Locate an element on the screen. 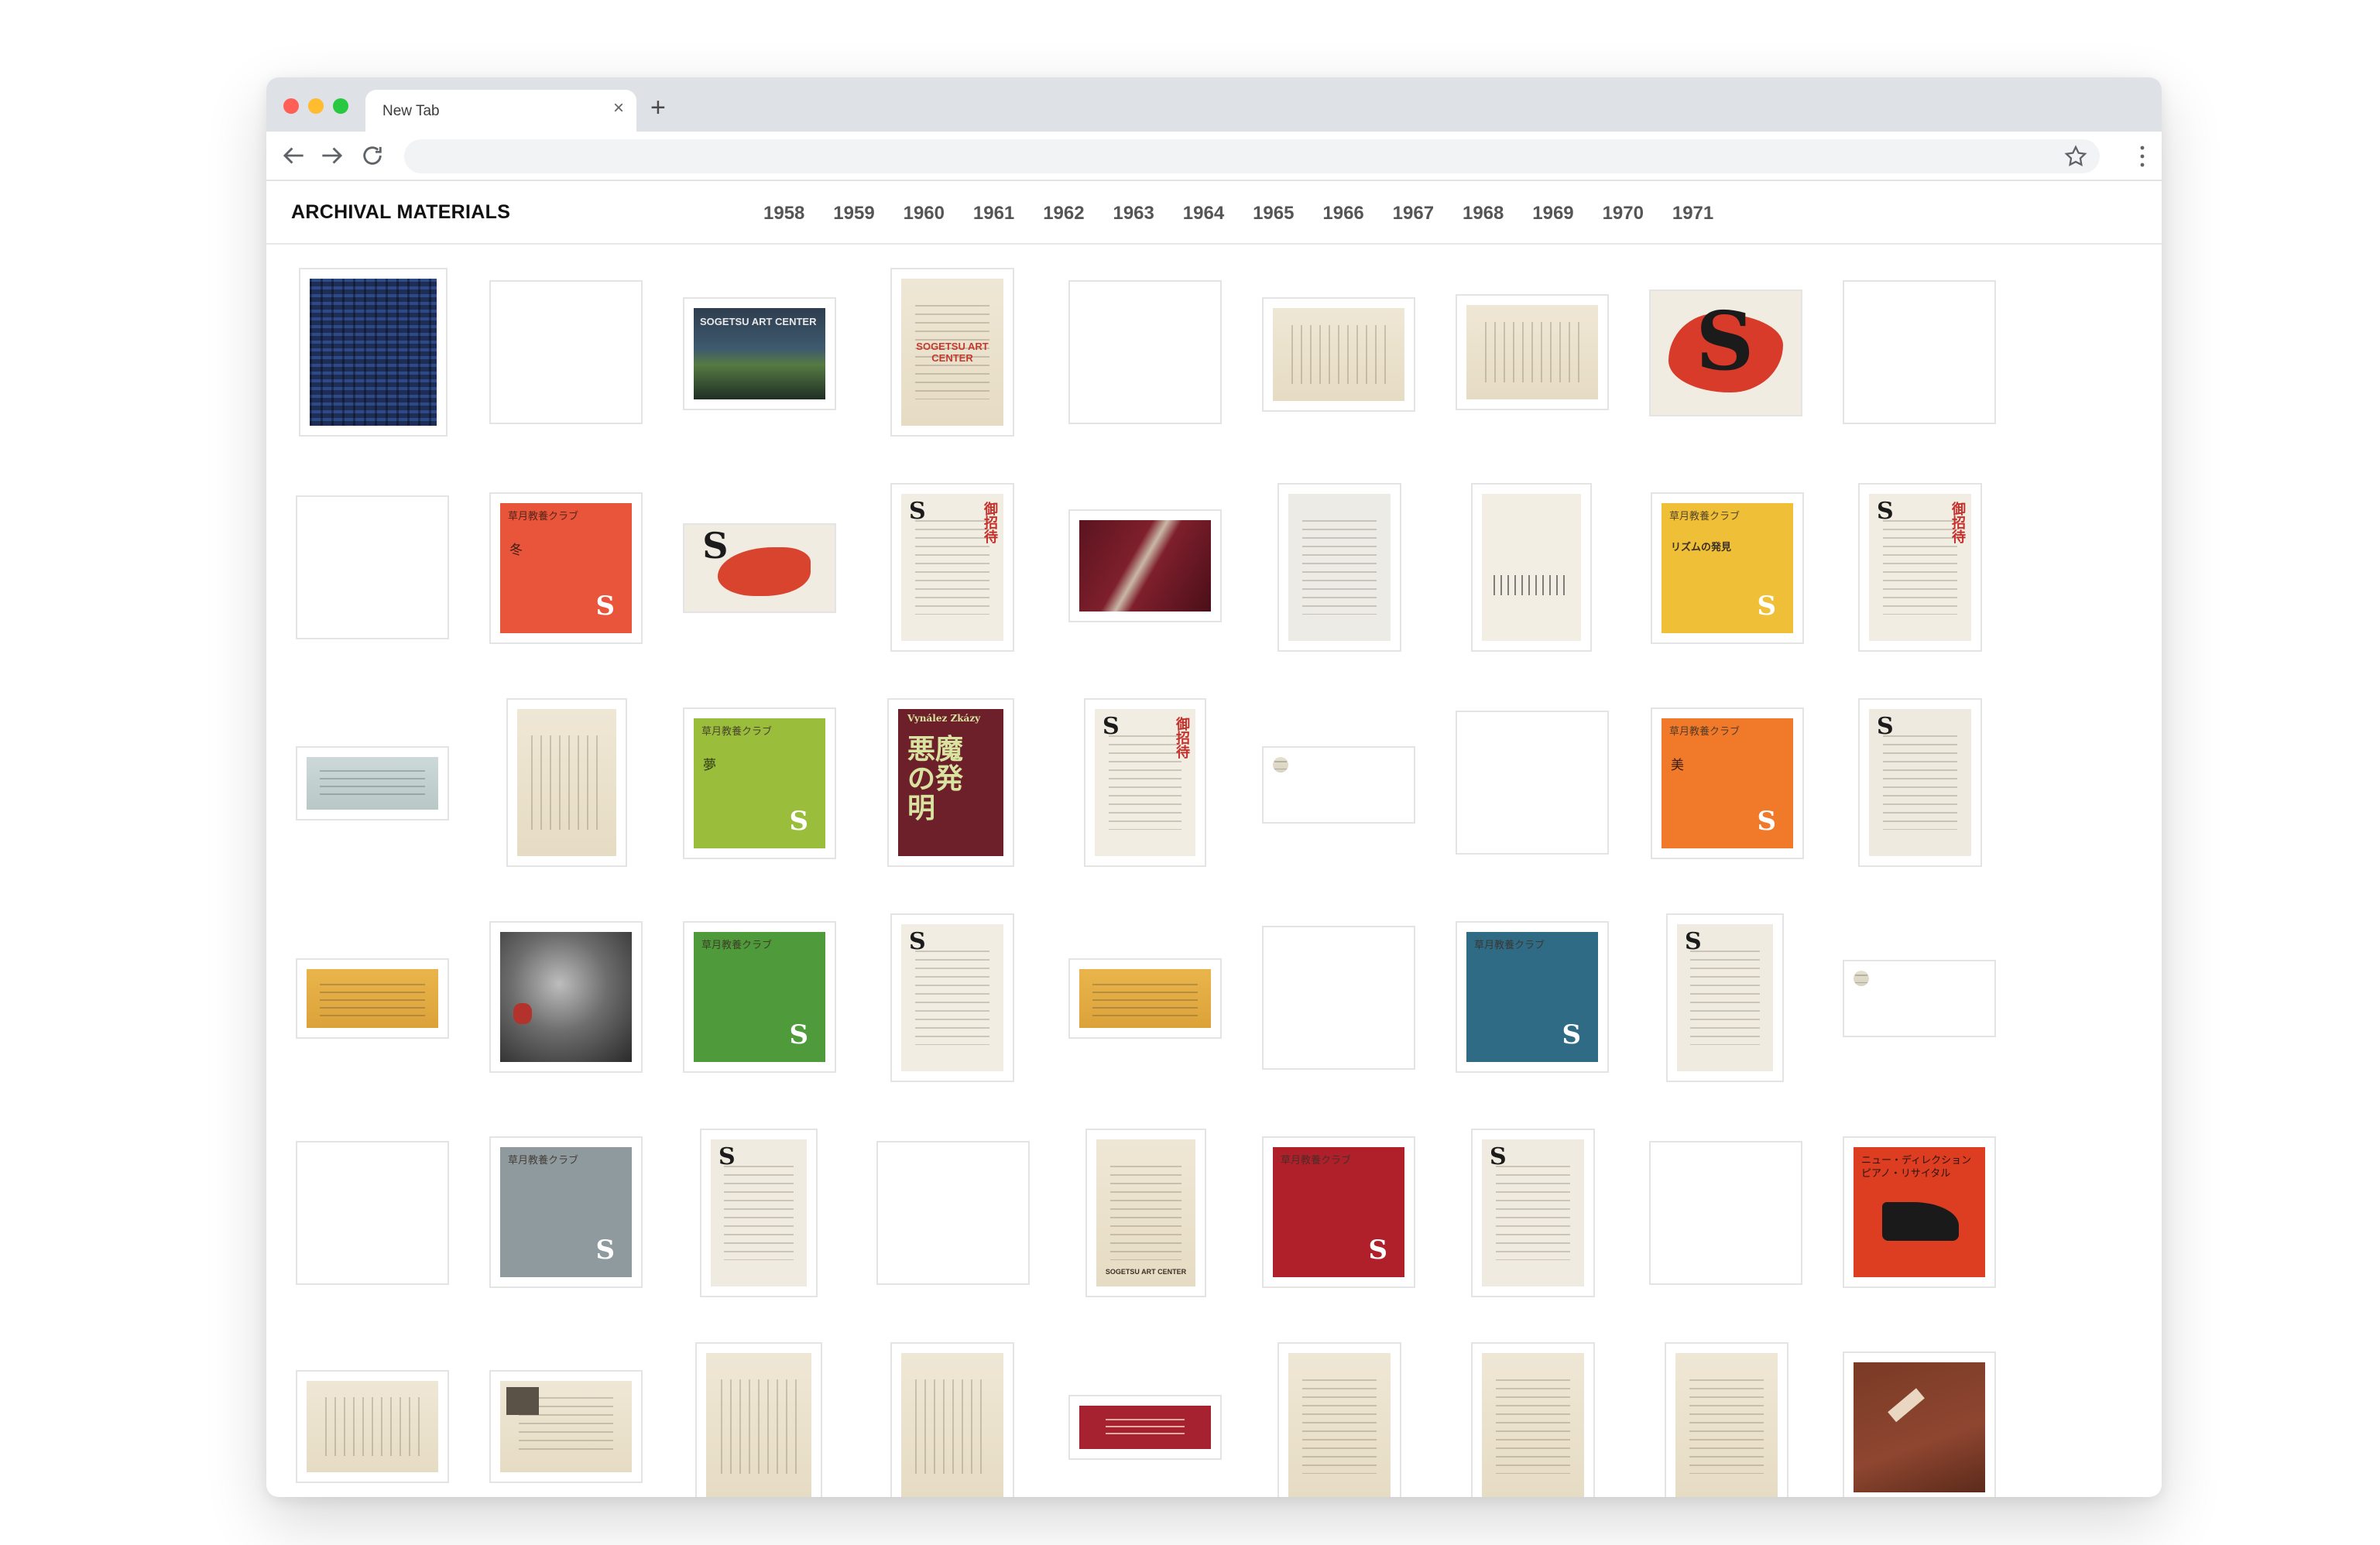 This screenshot has height=1545, width=2380. maximize-window-button is located at coordinates (341, 106).